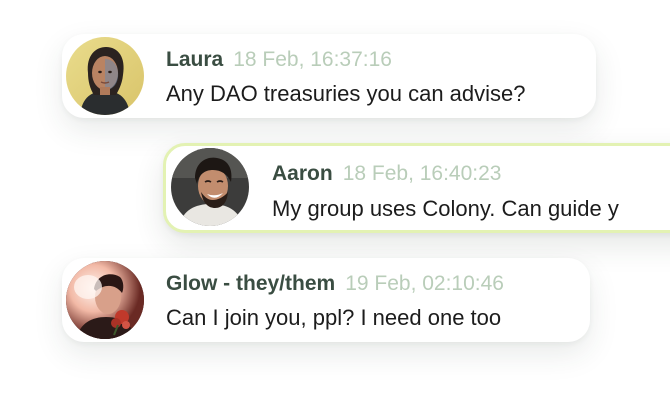  What do you see at coordinates (346, 93) in the screenshot?
I see `message-text: Any DAO treasuries you can advise?` at bounding box center [346, 93].